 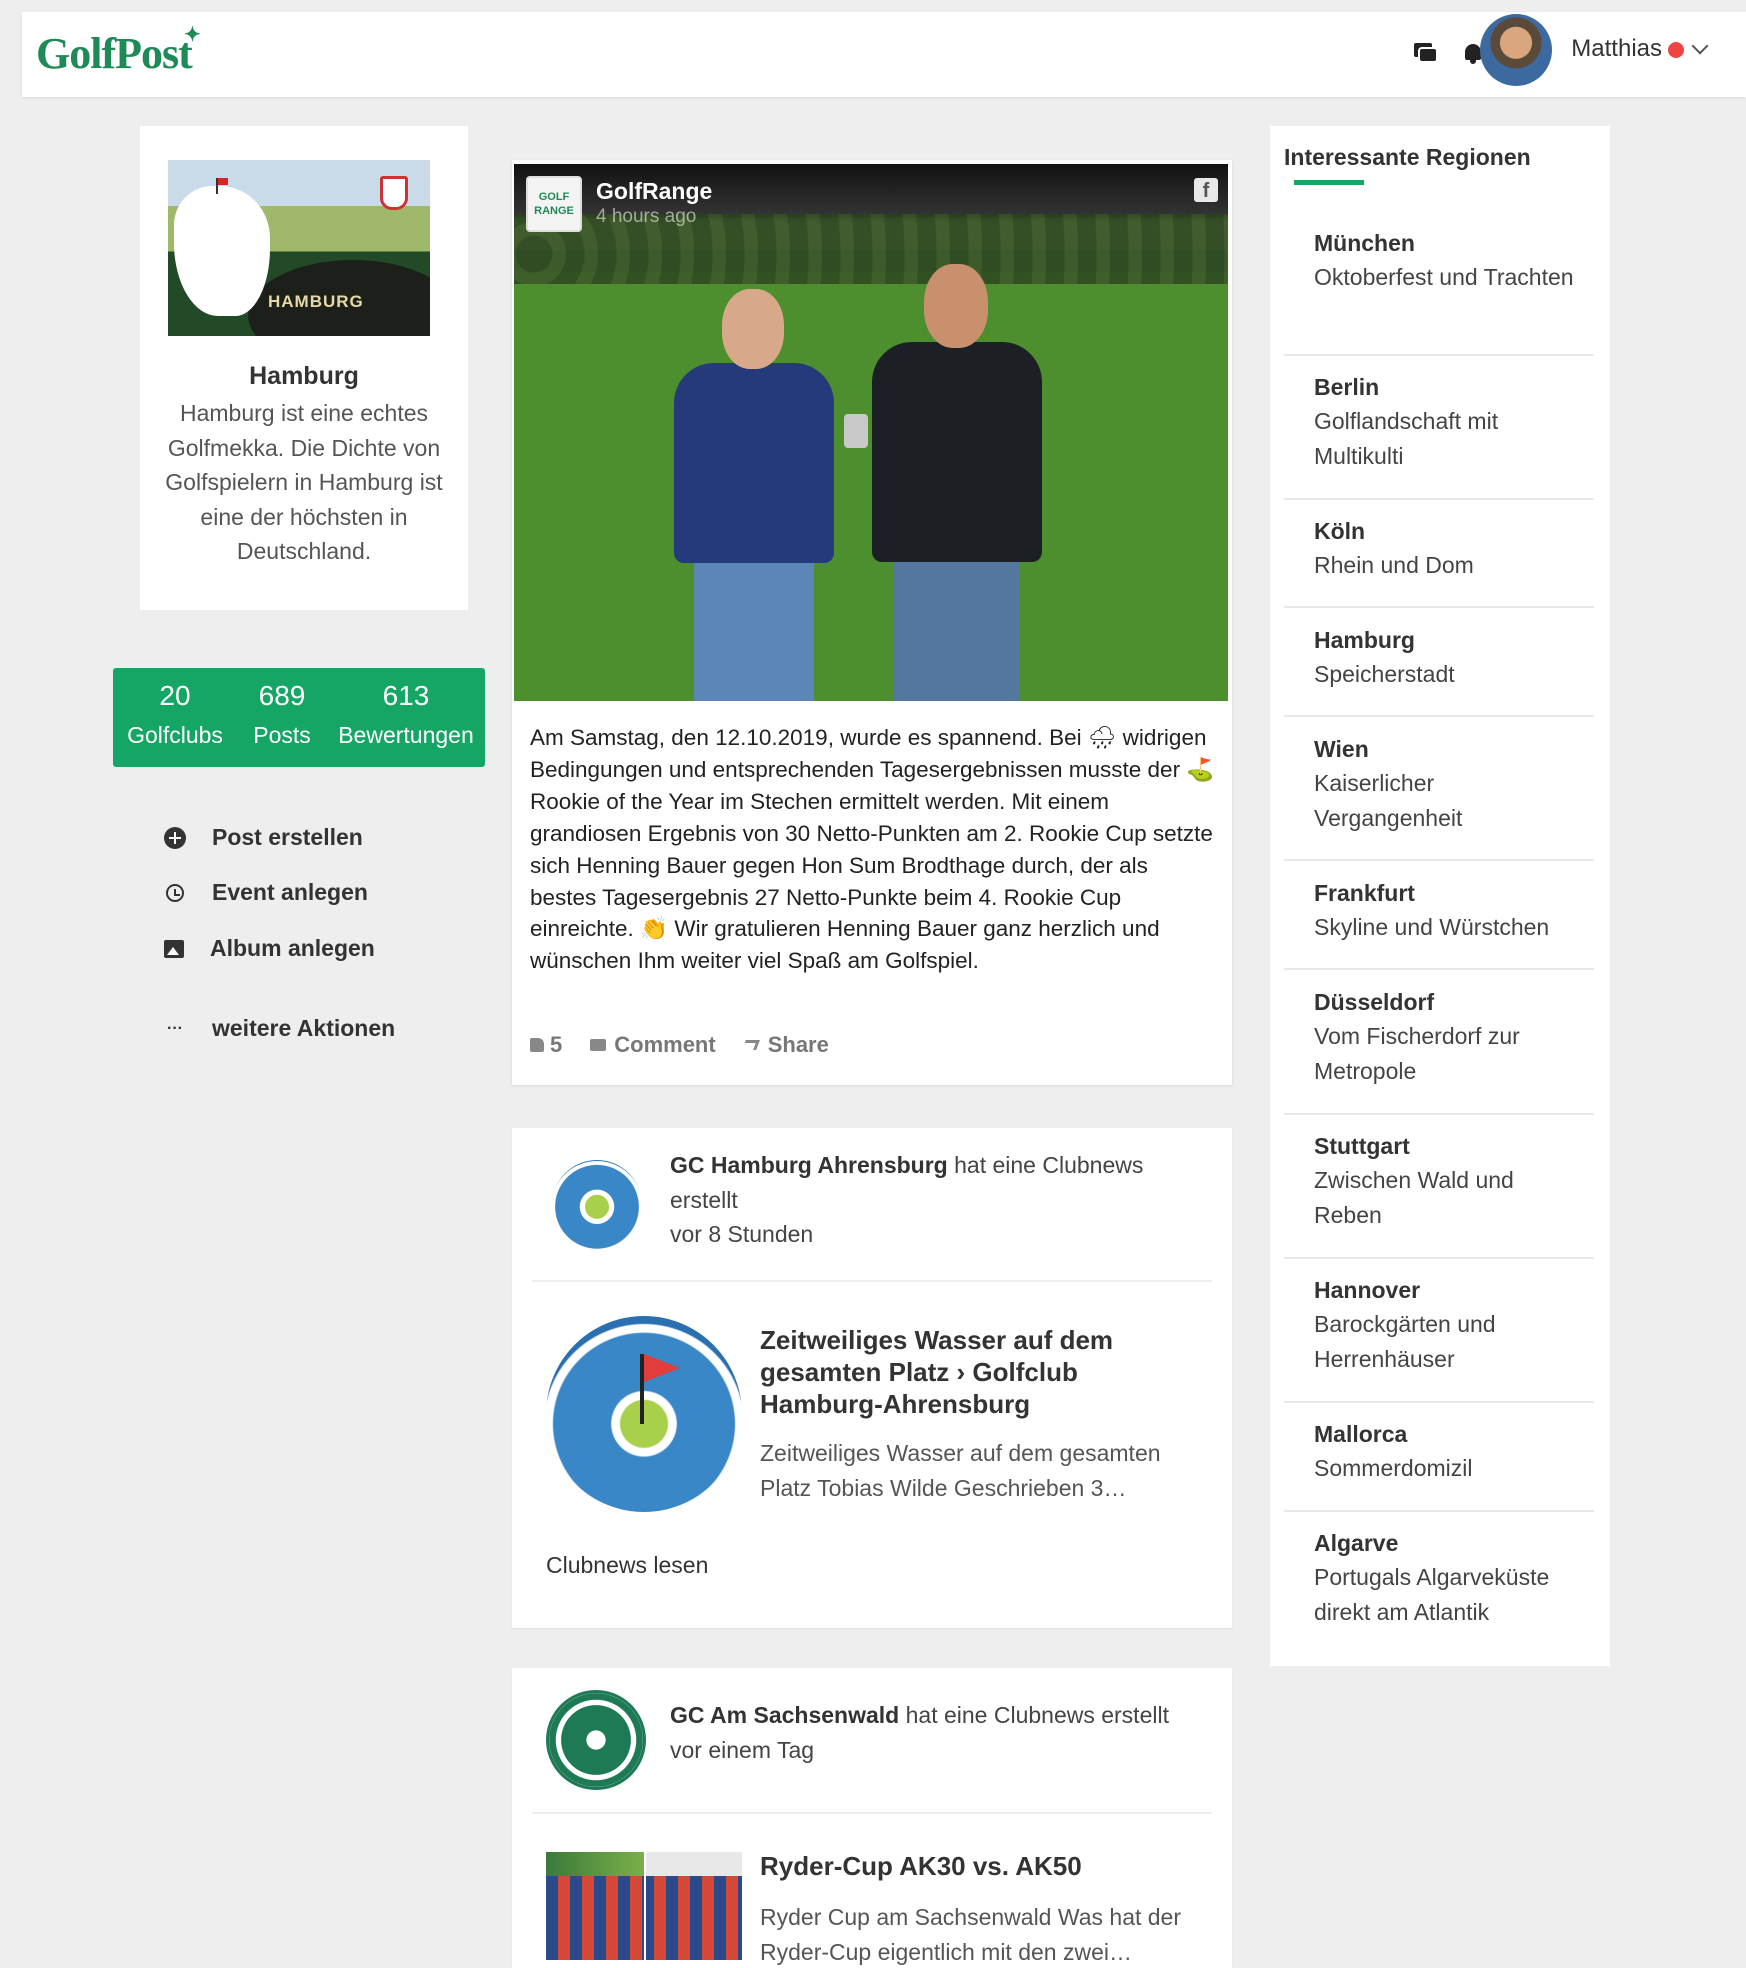 I want to click on region-item-name: Köln, so click(x=1340, y=531).